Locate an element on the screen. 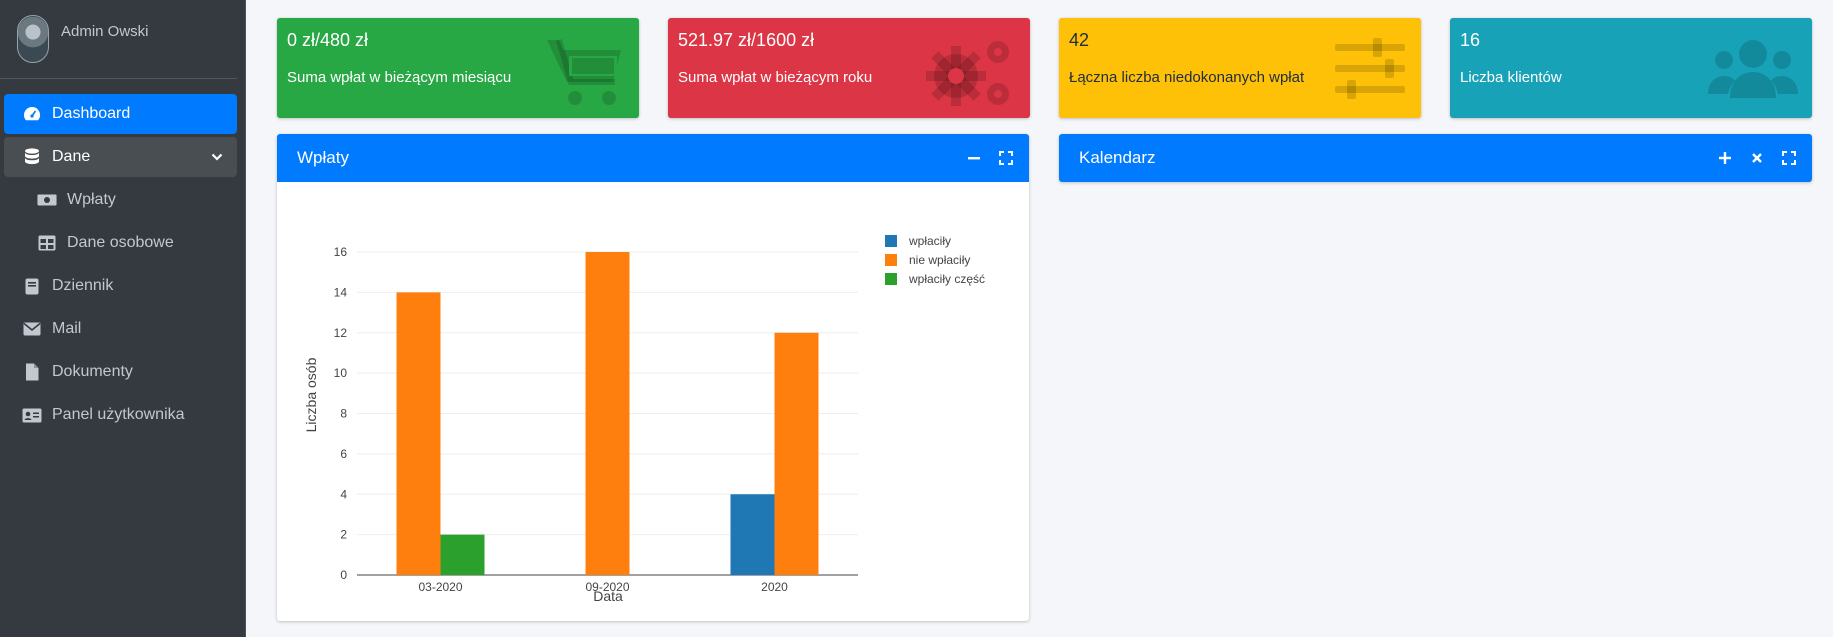 The width and height of the screenshot is (1833, 637). x-axis-label: Data is located at coordinates (608, 596).